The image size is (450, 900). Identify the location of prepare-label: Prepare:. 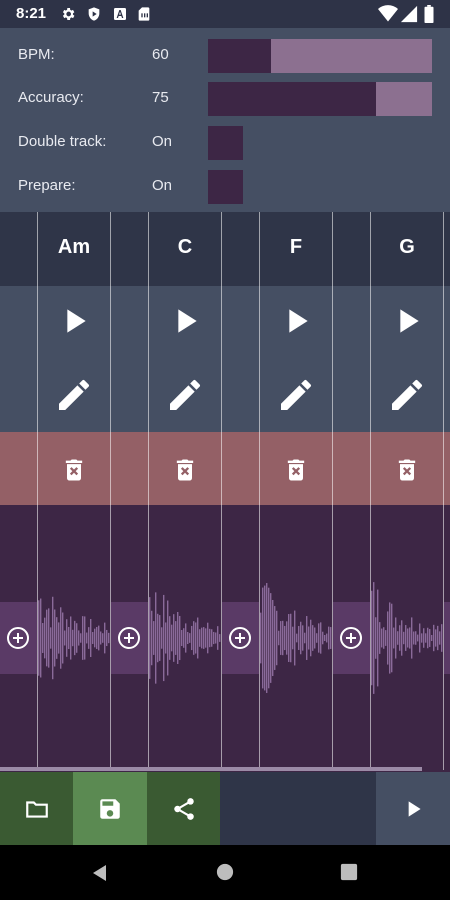
(47, 185).